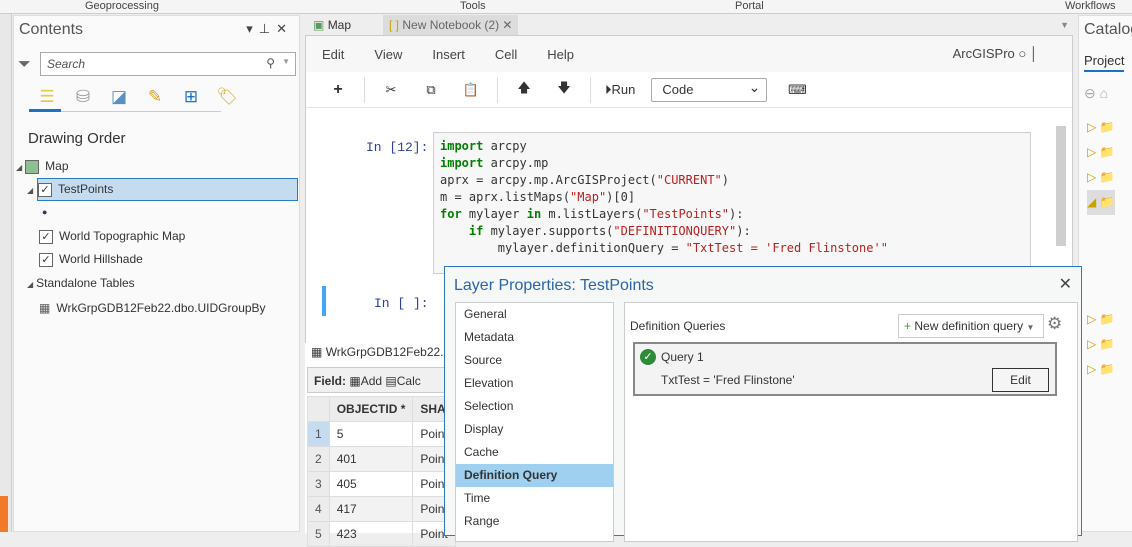 The height and width of the screenshot is (547, 1132). What do you see at coordinates (534, 337) in the screenshot?
I see `nav-metadata: Metadata` at bounding box center [534, 337].